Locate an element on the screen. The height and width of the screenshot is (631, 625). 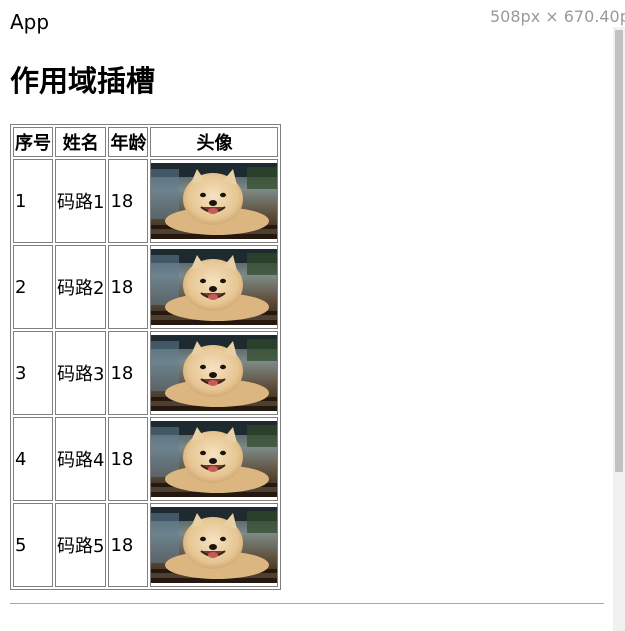
table-row: 3 码路3 18 is located at coordinates (146, 373).